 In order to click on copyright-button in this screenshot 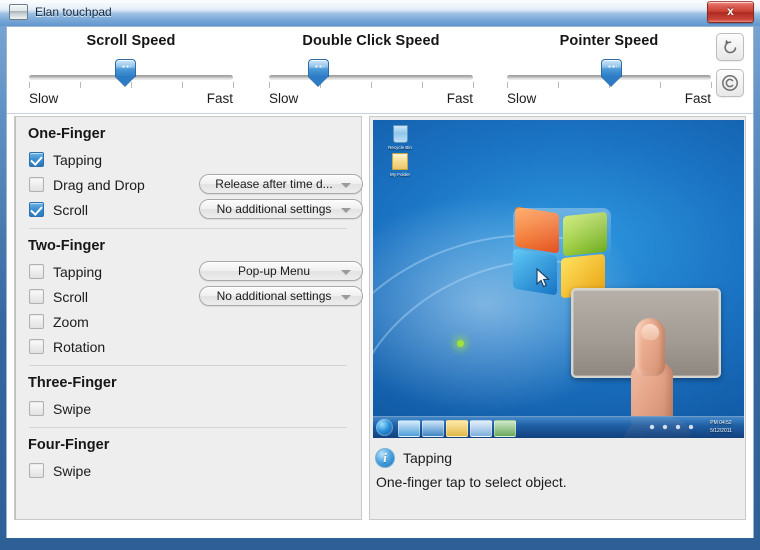, I will do `click(730, 83)`.